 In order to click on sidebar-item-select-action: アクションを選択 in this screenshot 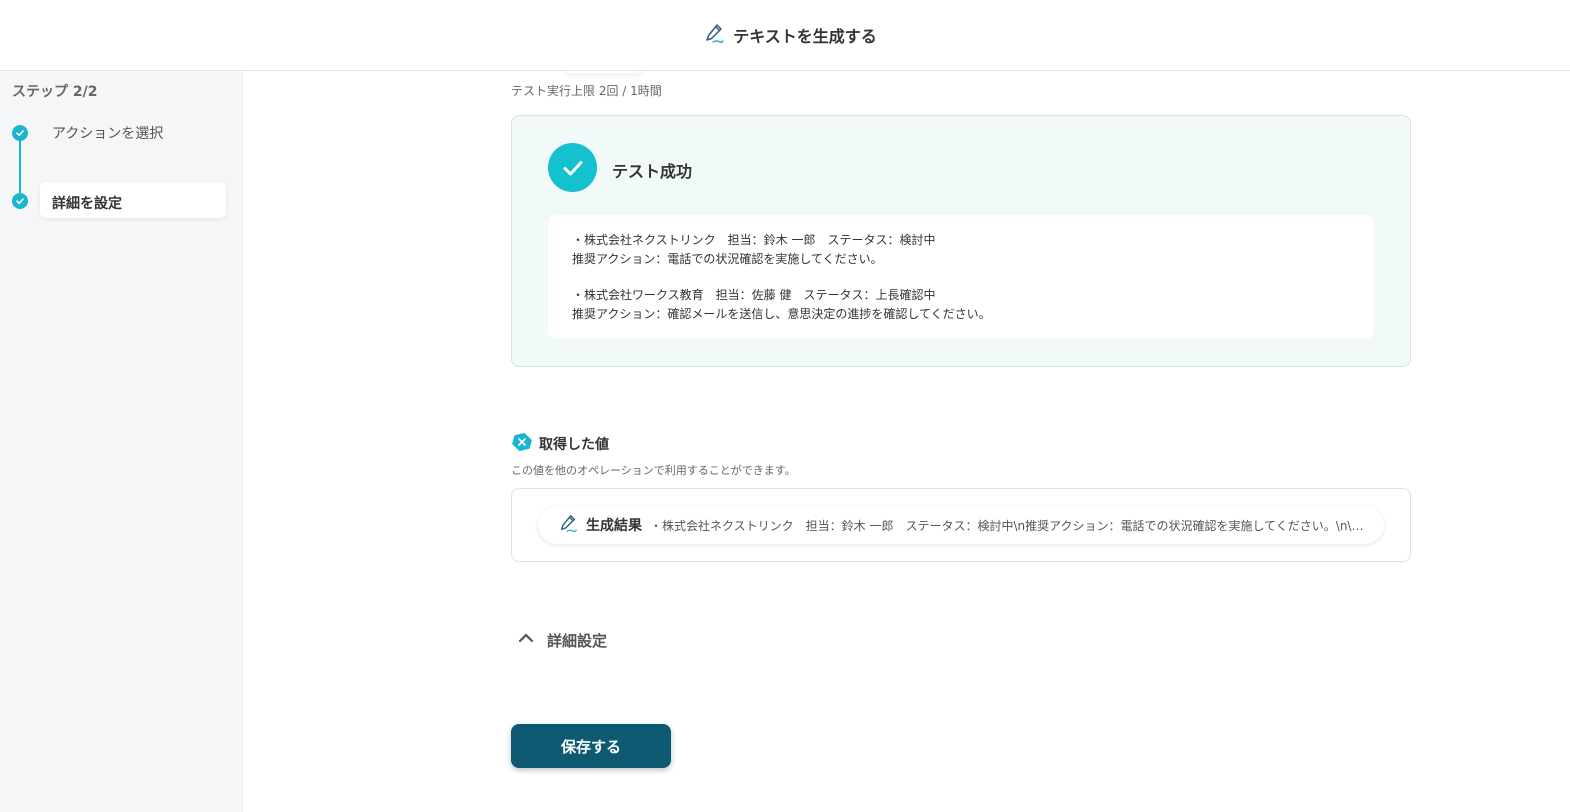, I will do `click(107, 133)`.